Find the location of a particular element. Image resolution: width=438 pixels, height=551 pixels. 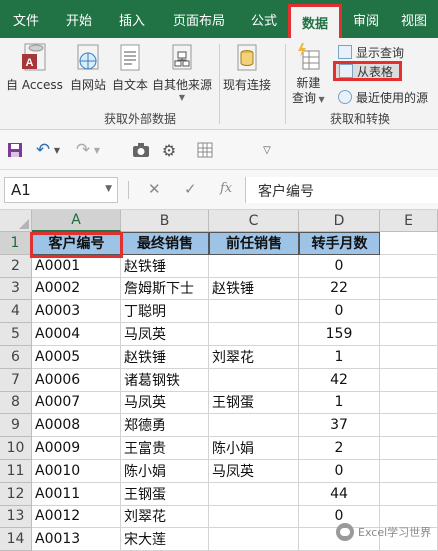

tab-page-layout: 页面布局 is located at coordinates (199, 19).